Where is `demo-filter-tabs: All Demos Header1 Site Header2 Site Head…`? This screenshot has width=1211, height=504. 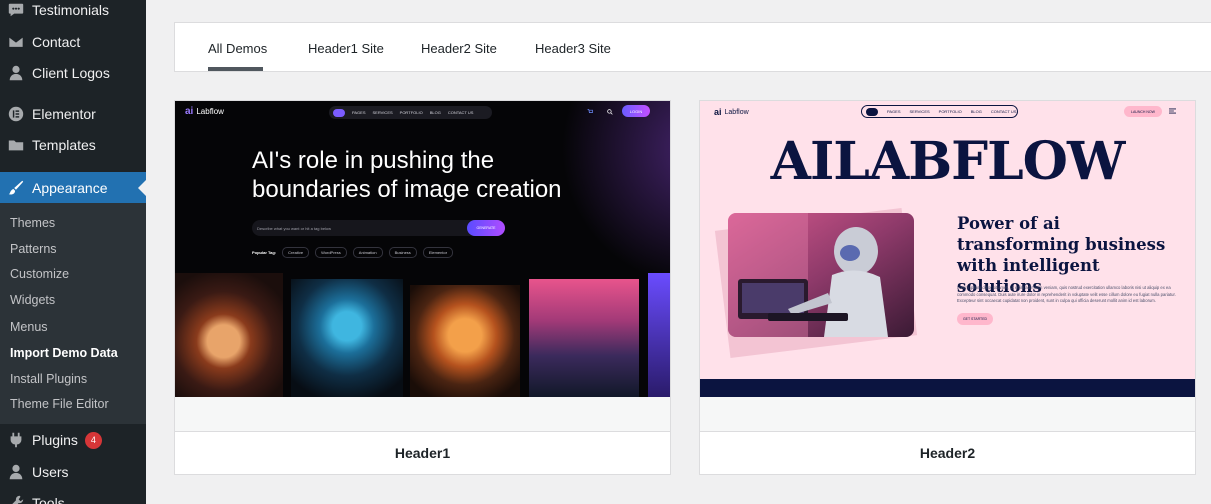 demo-filter-tabs: All Demos Header1 Site Header2 Site Head… is located at coordinates (692, 47).